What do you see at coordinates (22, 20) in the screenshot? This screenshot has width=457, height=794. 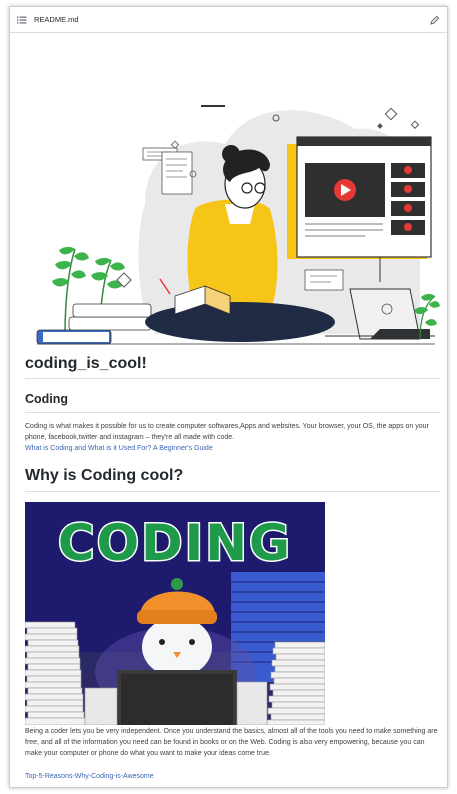 I see `list-icon` at bounding box center [22, 20].